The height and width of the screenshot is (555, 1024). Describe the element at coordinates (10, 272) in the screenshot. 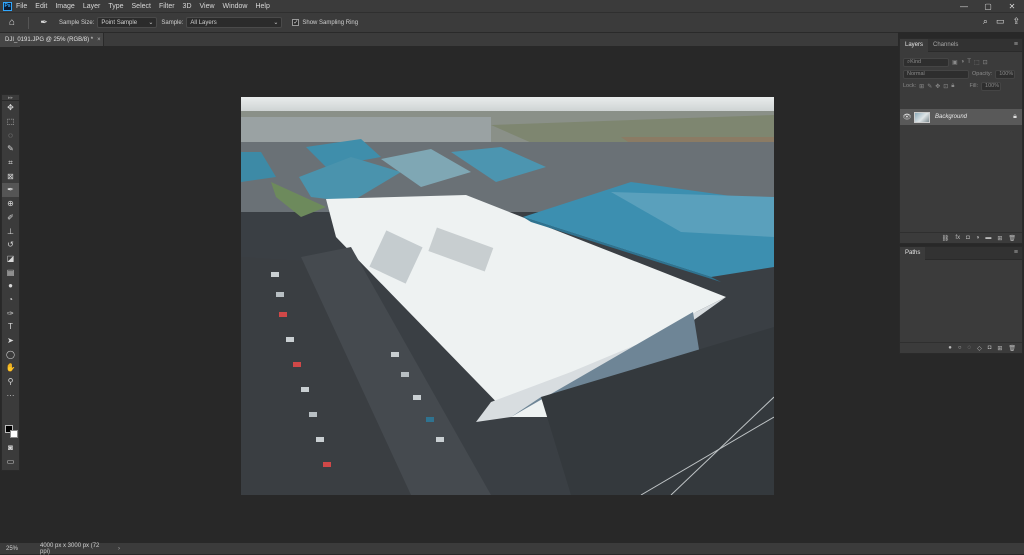

I see `gradient-tool-icon: ▤` at that location.